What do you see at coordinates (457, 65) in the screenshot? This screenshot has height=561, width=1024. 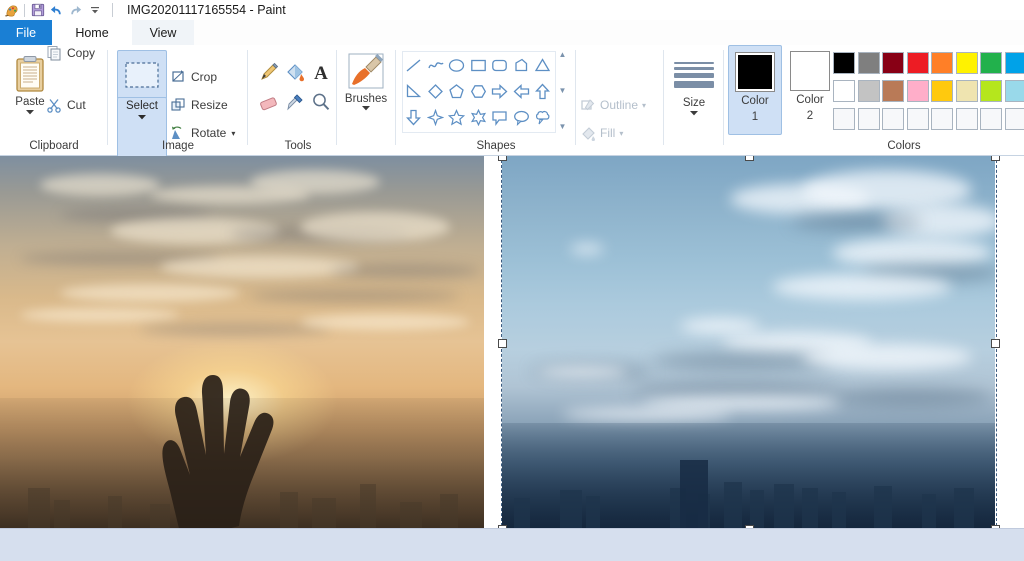 I see `shape-oval` at bounding box center [457, 65].